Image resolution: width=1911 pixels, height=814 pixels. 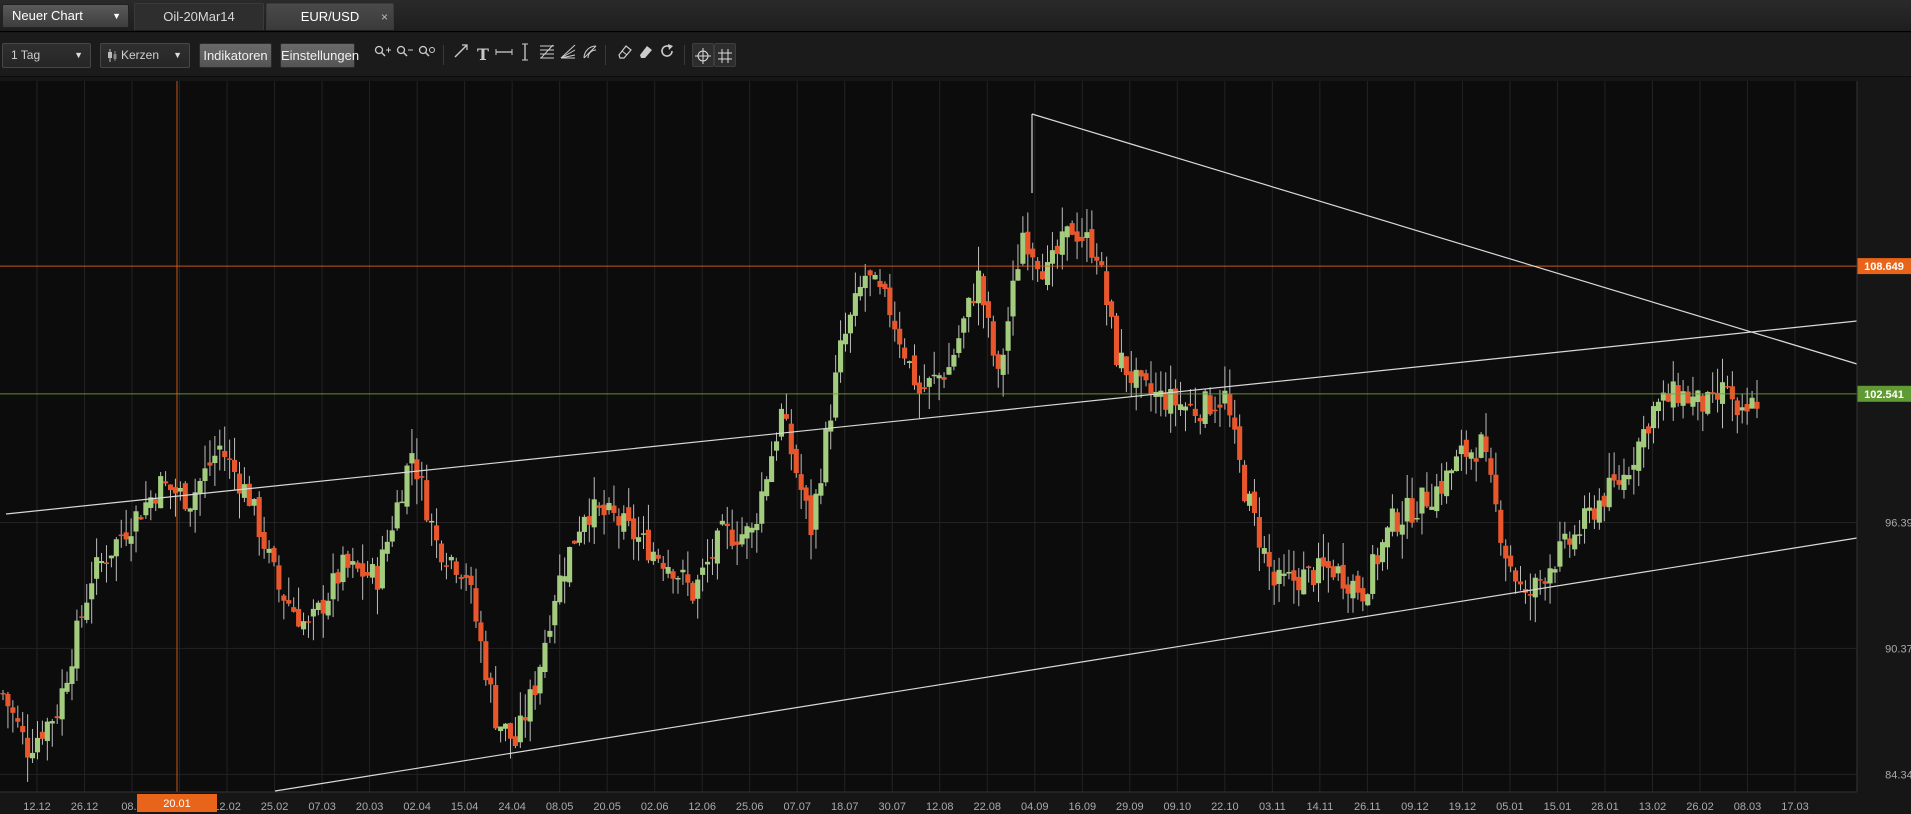 I want to click on settings-button: Einstellungen, so click(x=319, y=55).